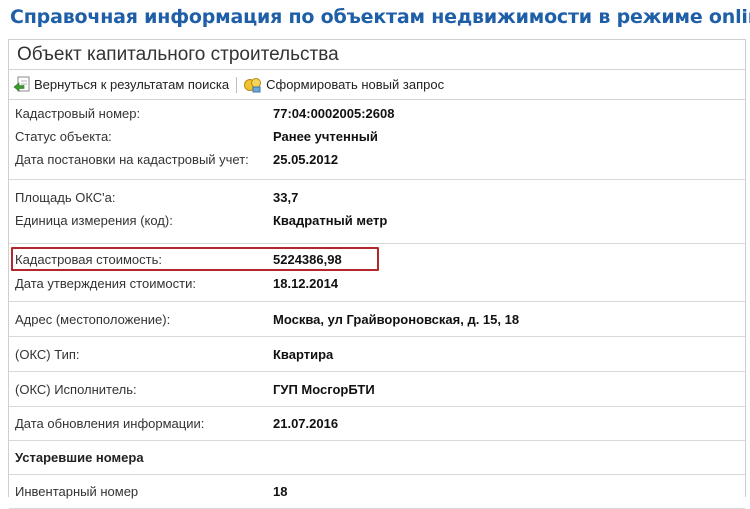  I want to click on field-oks-type: (ОКС) Тип: Квартира, so click(377, 354).